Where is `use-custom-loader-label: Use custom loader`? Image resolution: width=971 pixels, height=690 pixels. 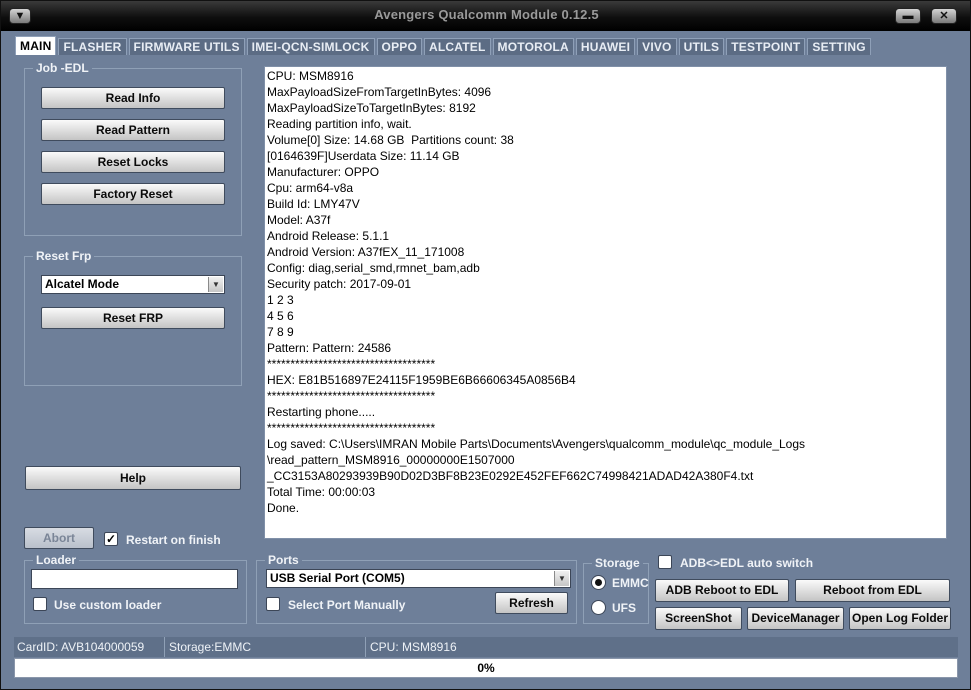
use-custom-loader-label: Use custom loader is located at coordinates (108, 605).